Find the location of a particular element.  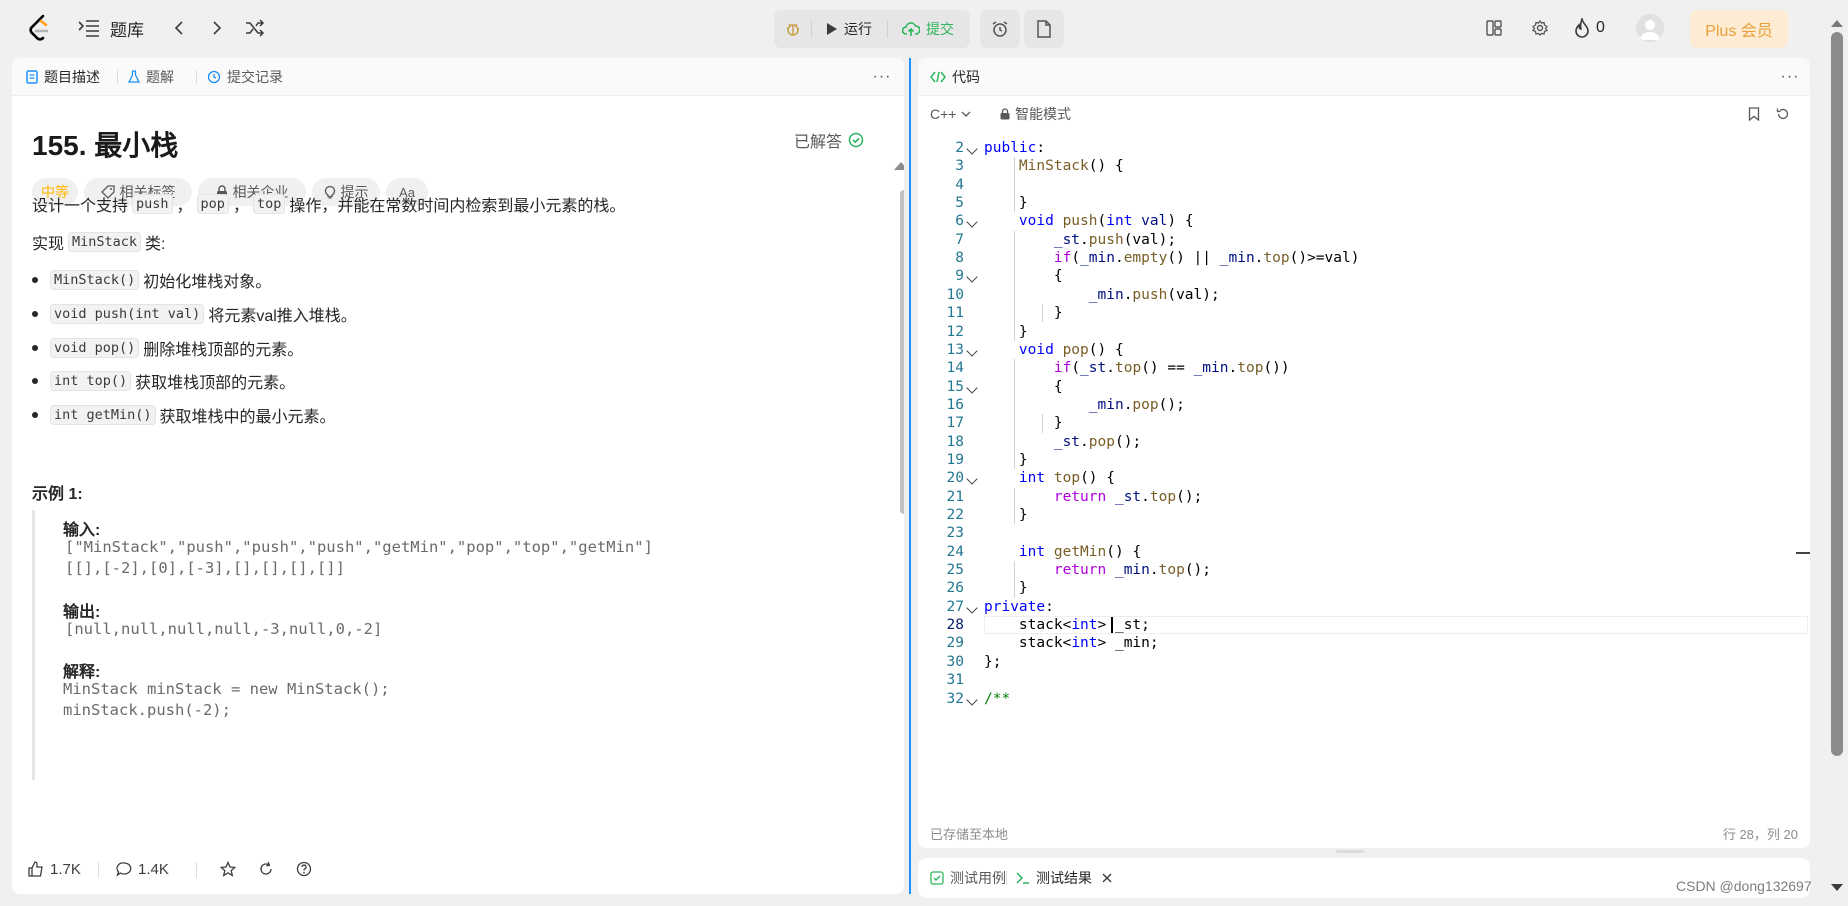

close-icon is located at coordinates (1107, 878).